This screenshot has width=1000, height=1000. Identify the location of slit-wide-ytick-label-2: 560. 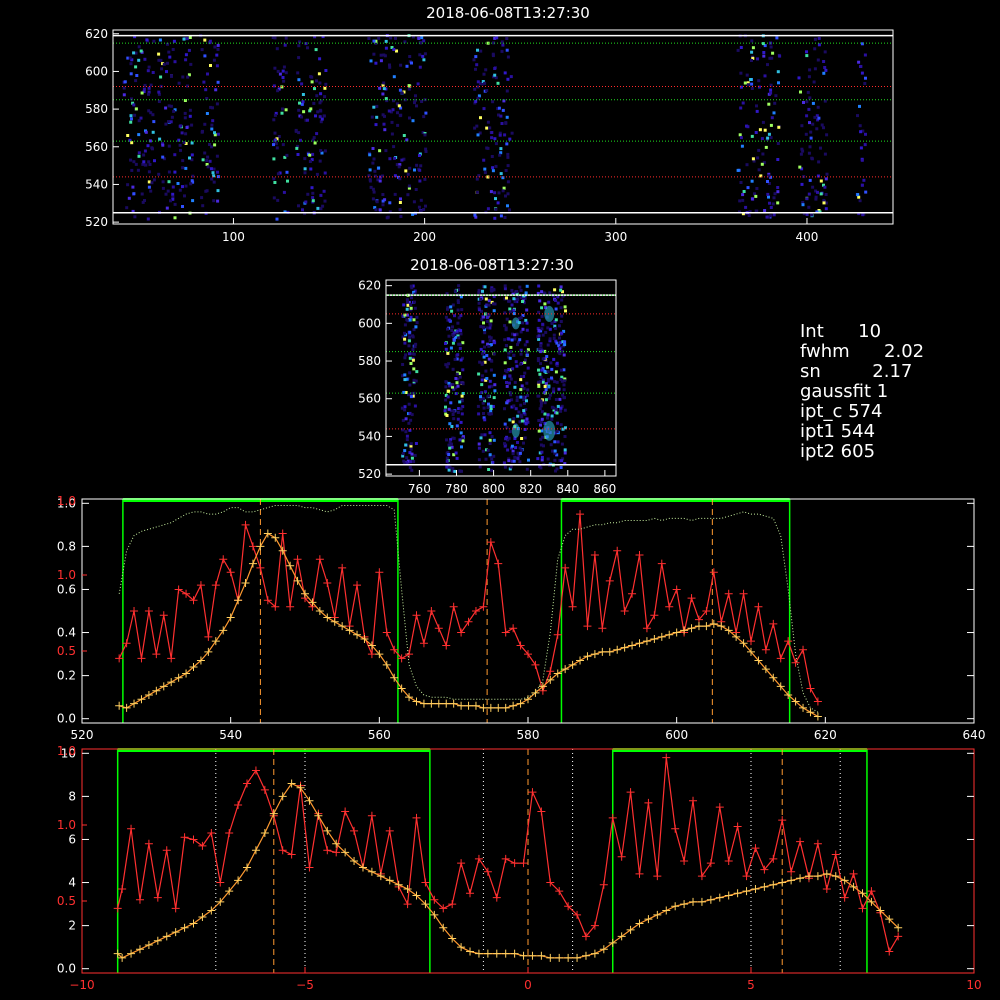
(96, 147).